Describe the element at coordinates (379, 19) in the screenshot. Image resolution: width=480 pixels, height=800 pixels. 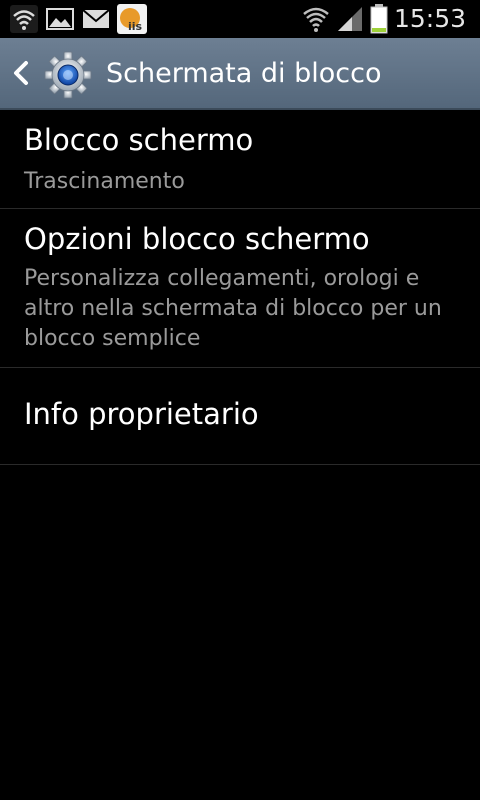
I see `battery-icon` at that location.